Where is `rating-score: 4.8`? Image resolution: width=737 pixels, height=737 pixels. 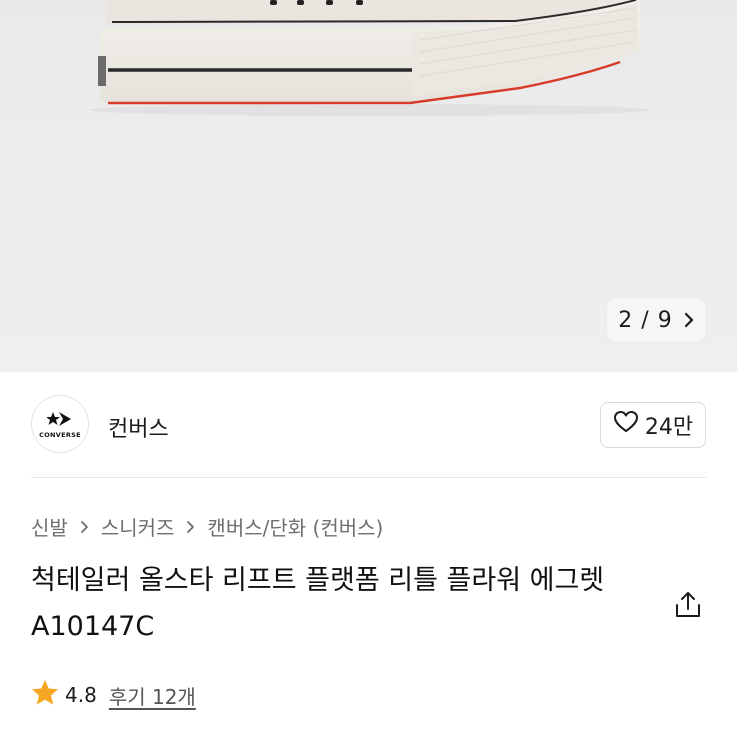 rating-score: 4.8 is located at coordinates (81, 695).